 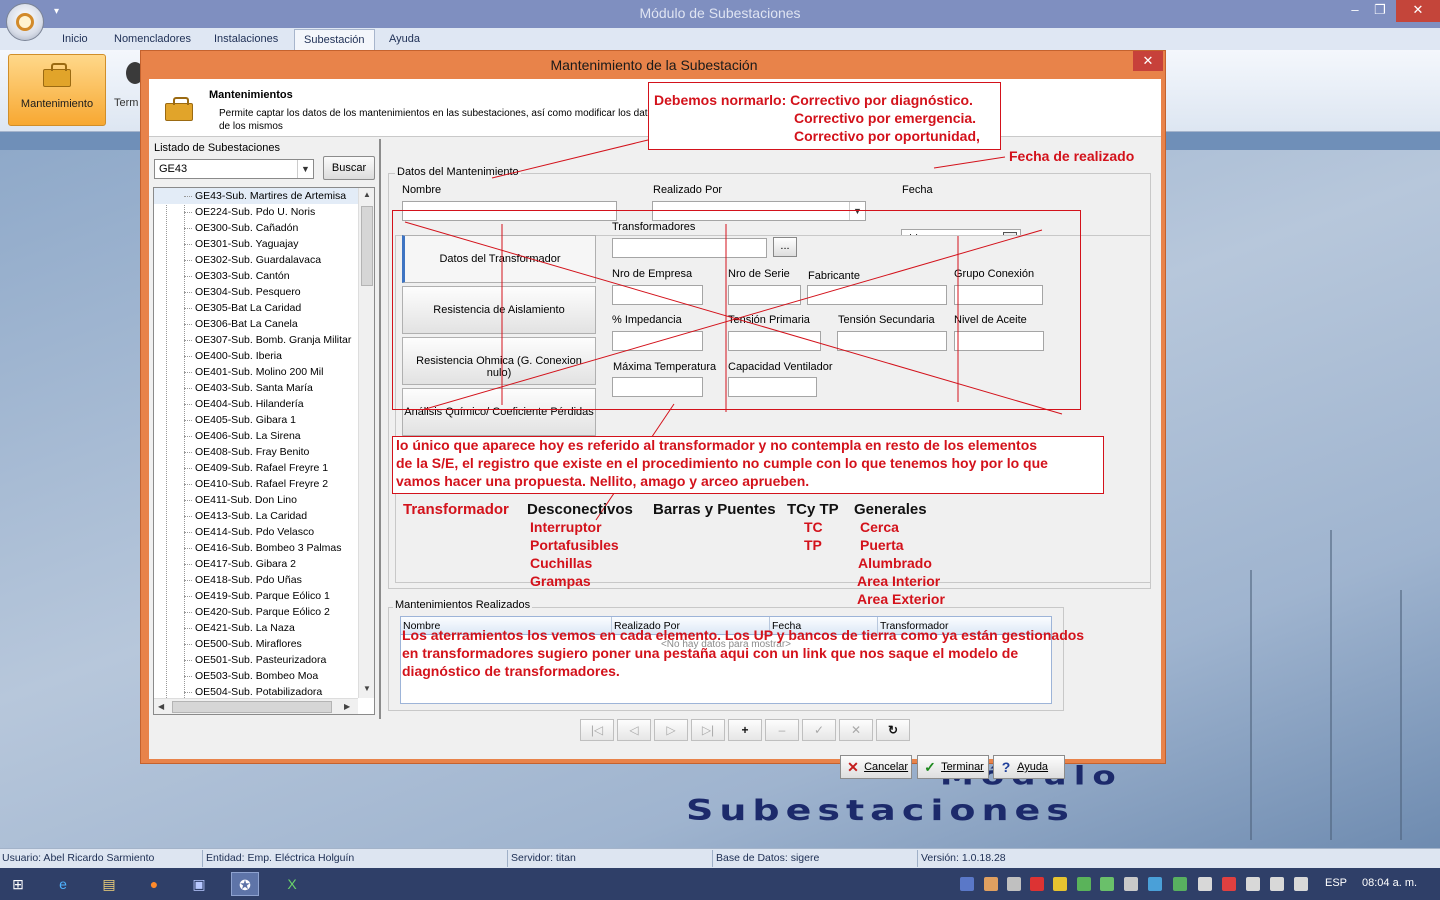 I want to click on chevron-down-icon: ▼, so click(x=305, y=169).